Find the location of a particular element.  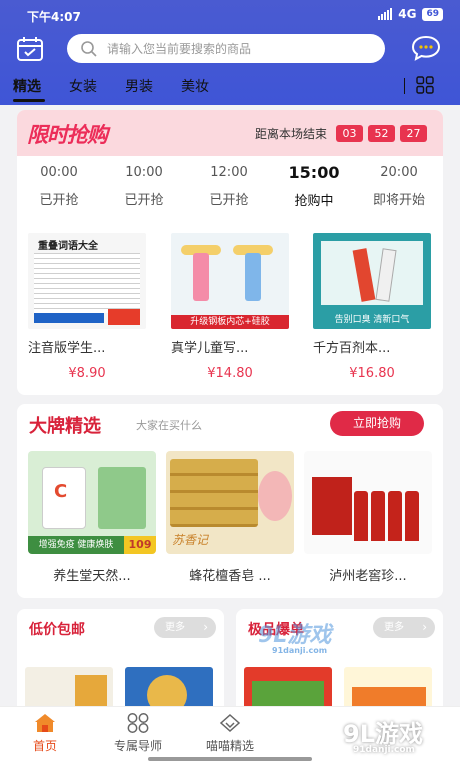

countdown-hours: 03 is located at coordinates (349, 133).